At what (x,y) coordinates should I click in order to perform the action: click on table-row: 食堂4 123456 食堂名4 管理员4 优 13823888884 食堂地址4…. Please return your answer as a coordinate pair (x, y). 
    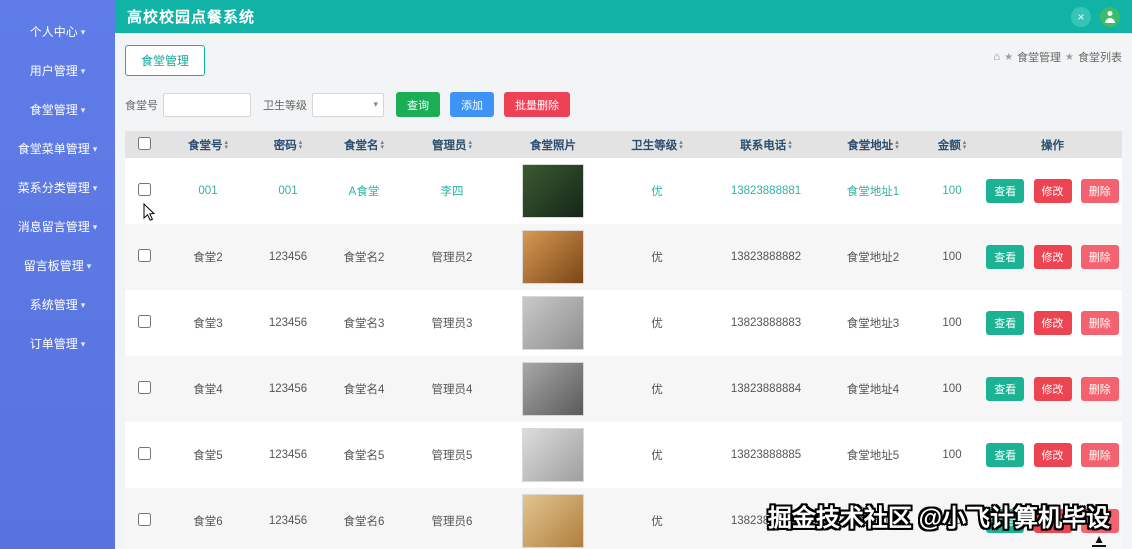
    Looking at the image, I should click on (623, 389).